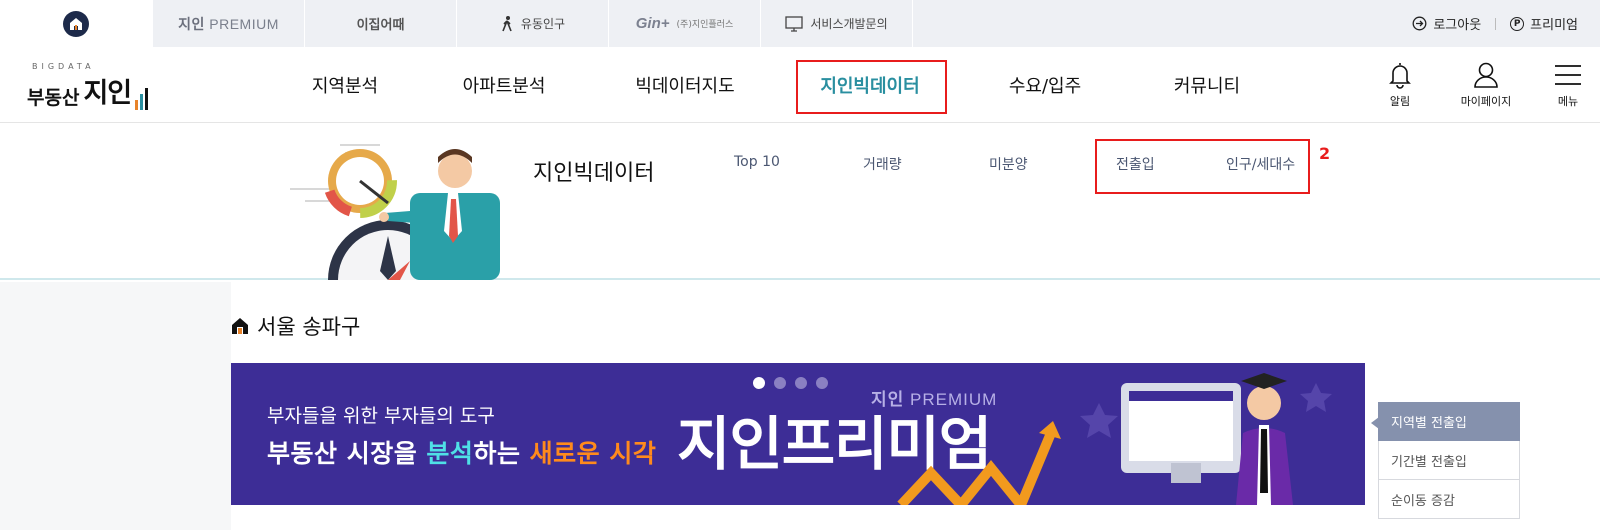 The width and height of the screenshot is (1600, 530). I want to click on side-menu-regional-migration: 지역별 전출입, so click(1445, 421).